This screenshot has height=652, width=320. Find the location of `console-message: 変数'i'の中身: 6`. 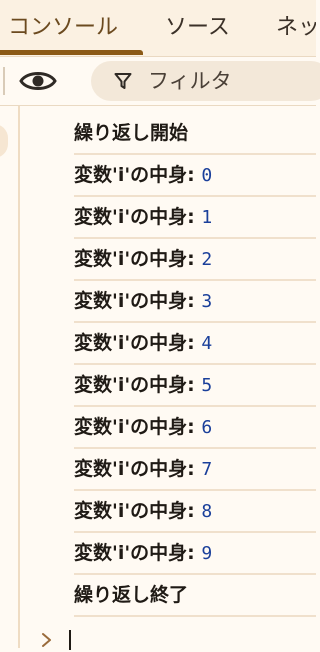

console-message: 変数'i'の中身: 6 is located at coordinates (195, 428).